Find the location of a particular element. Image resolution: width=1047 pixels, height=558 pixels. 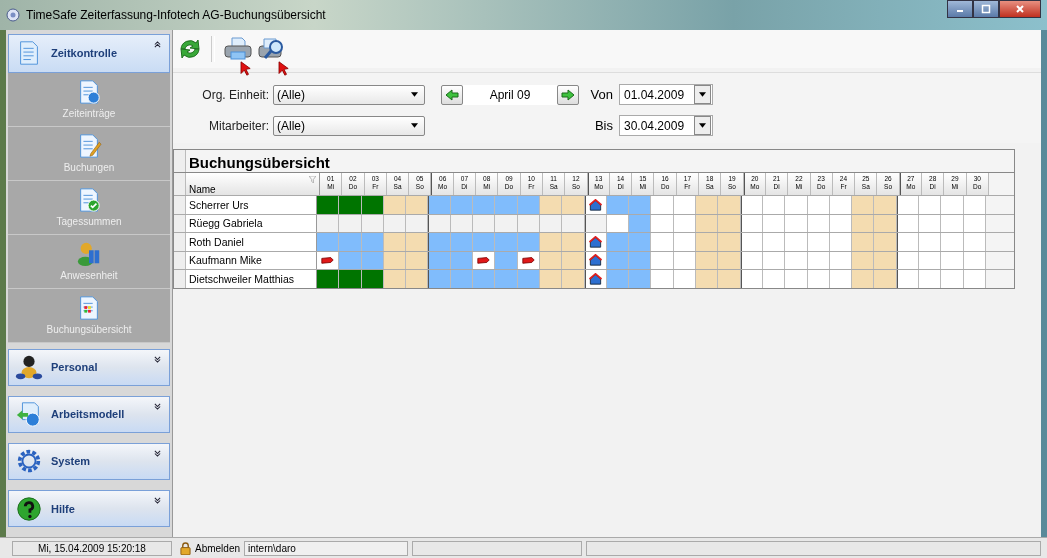

field-label: Von is located at coordinates (601, 94).